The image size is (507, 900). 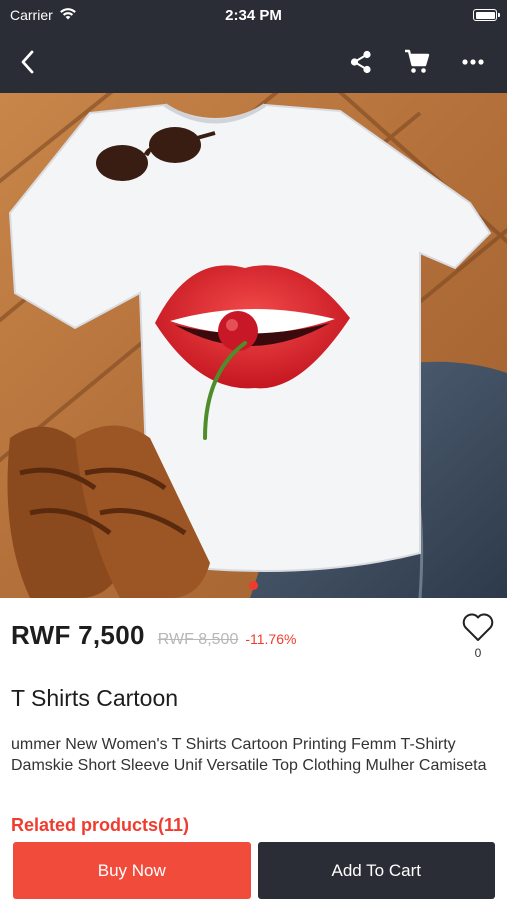 I want to click on cart-icon, so click(x=417, y=61).